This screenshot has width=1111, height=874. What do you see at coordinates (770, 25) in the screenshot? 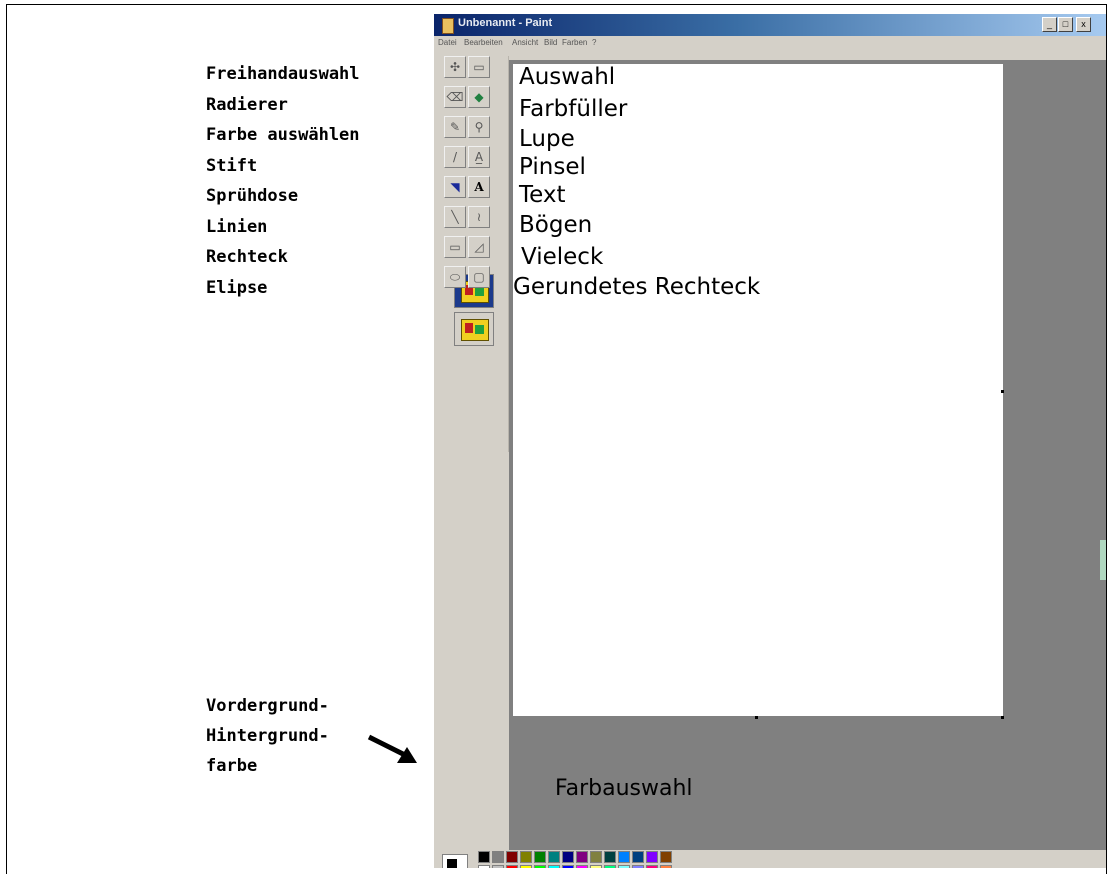
I see `title-bar: Unbenannt - Paint _ □ x` at bounding box center [770, 25].